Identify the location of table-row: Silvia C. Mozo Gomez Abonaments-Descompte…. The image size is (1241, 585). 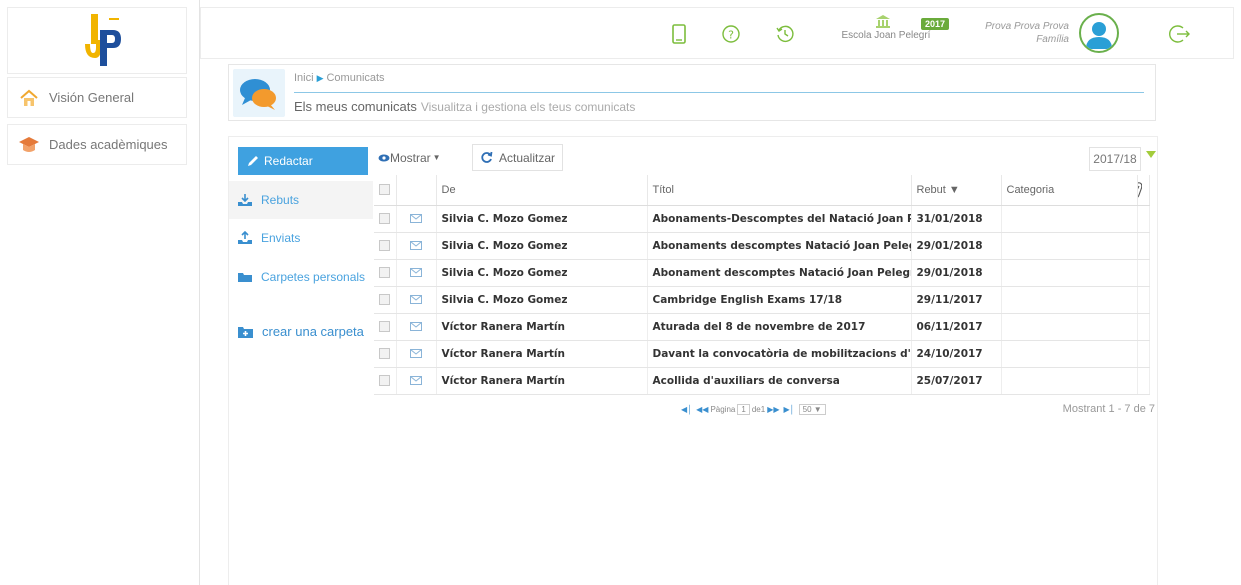
(762, 219).